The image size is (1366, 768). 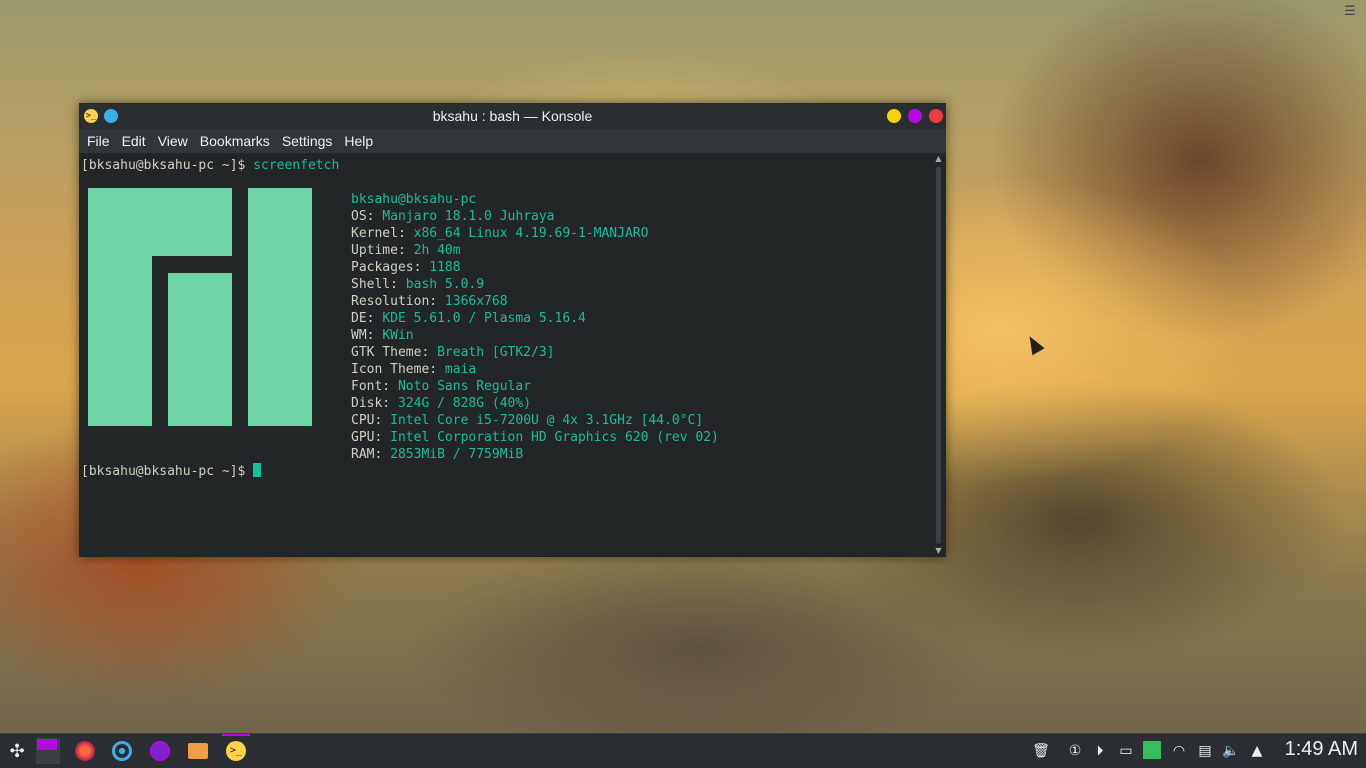 I want to click on expand-tray-icon: ▲, so click(x=1257, y=751).